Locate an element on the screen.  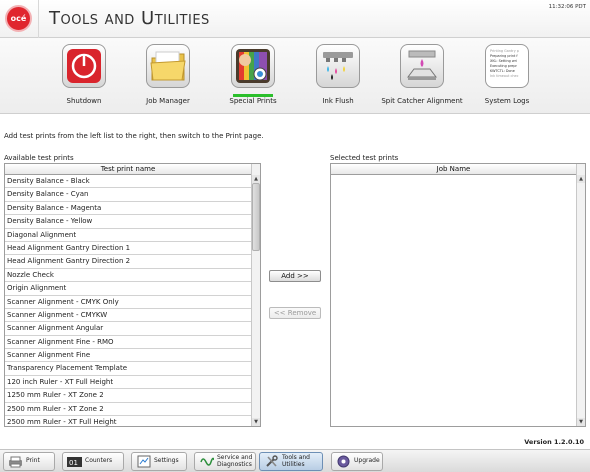
version-label: Version 1.2.0.10 is located at coordinates (554, 442).